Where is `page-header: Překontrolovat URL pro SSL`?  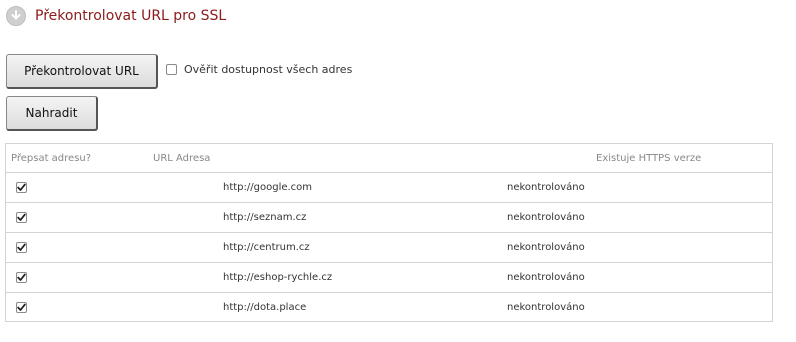 page-header: Překontrolovat URL pro SSL is located at coordinates (116, 16).